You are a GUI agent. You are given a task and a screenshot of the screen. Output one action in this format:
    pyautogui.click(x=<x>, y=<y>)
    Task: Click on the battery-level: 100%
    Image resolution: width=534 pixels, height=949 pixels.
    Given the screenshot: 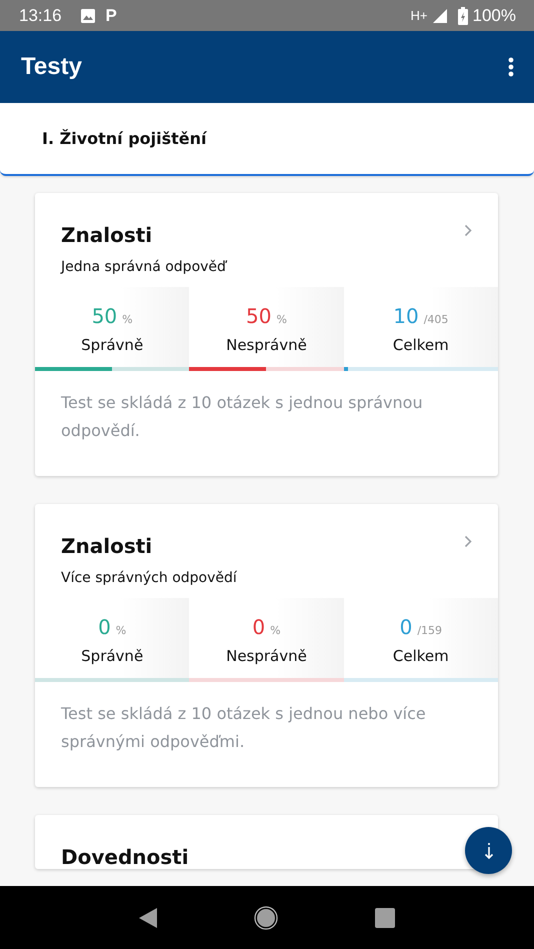 What is the action you would take?
    pyautogui.click(x=494, y=16)
    